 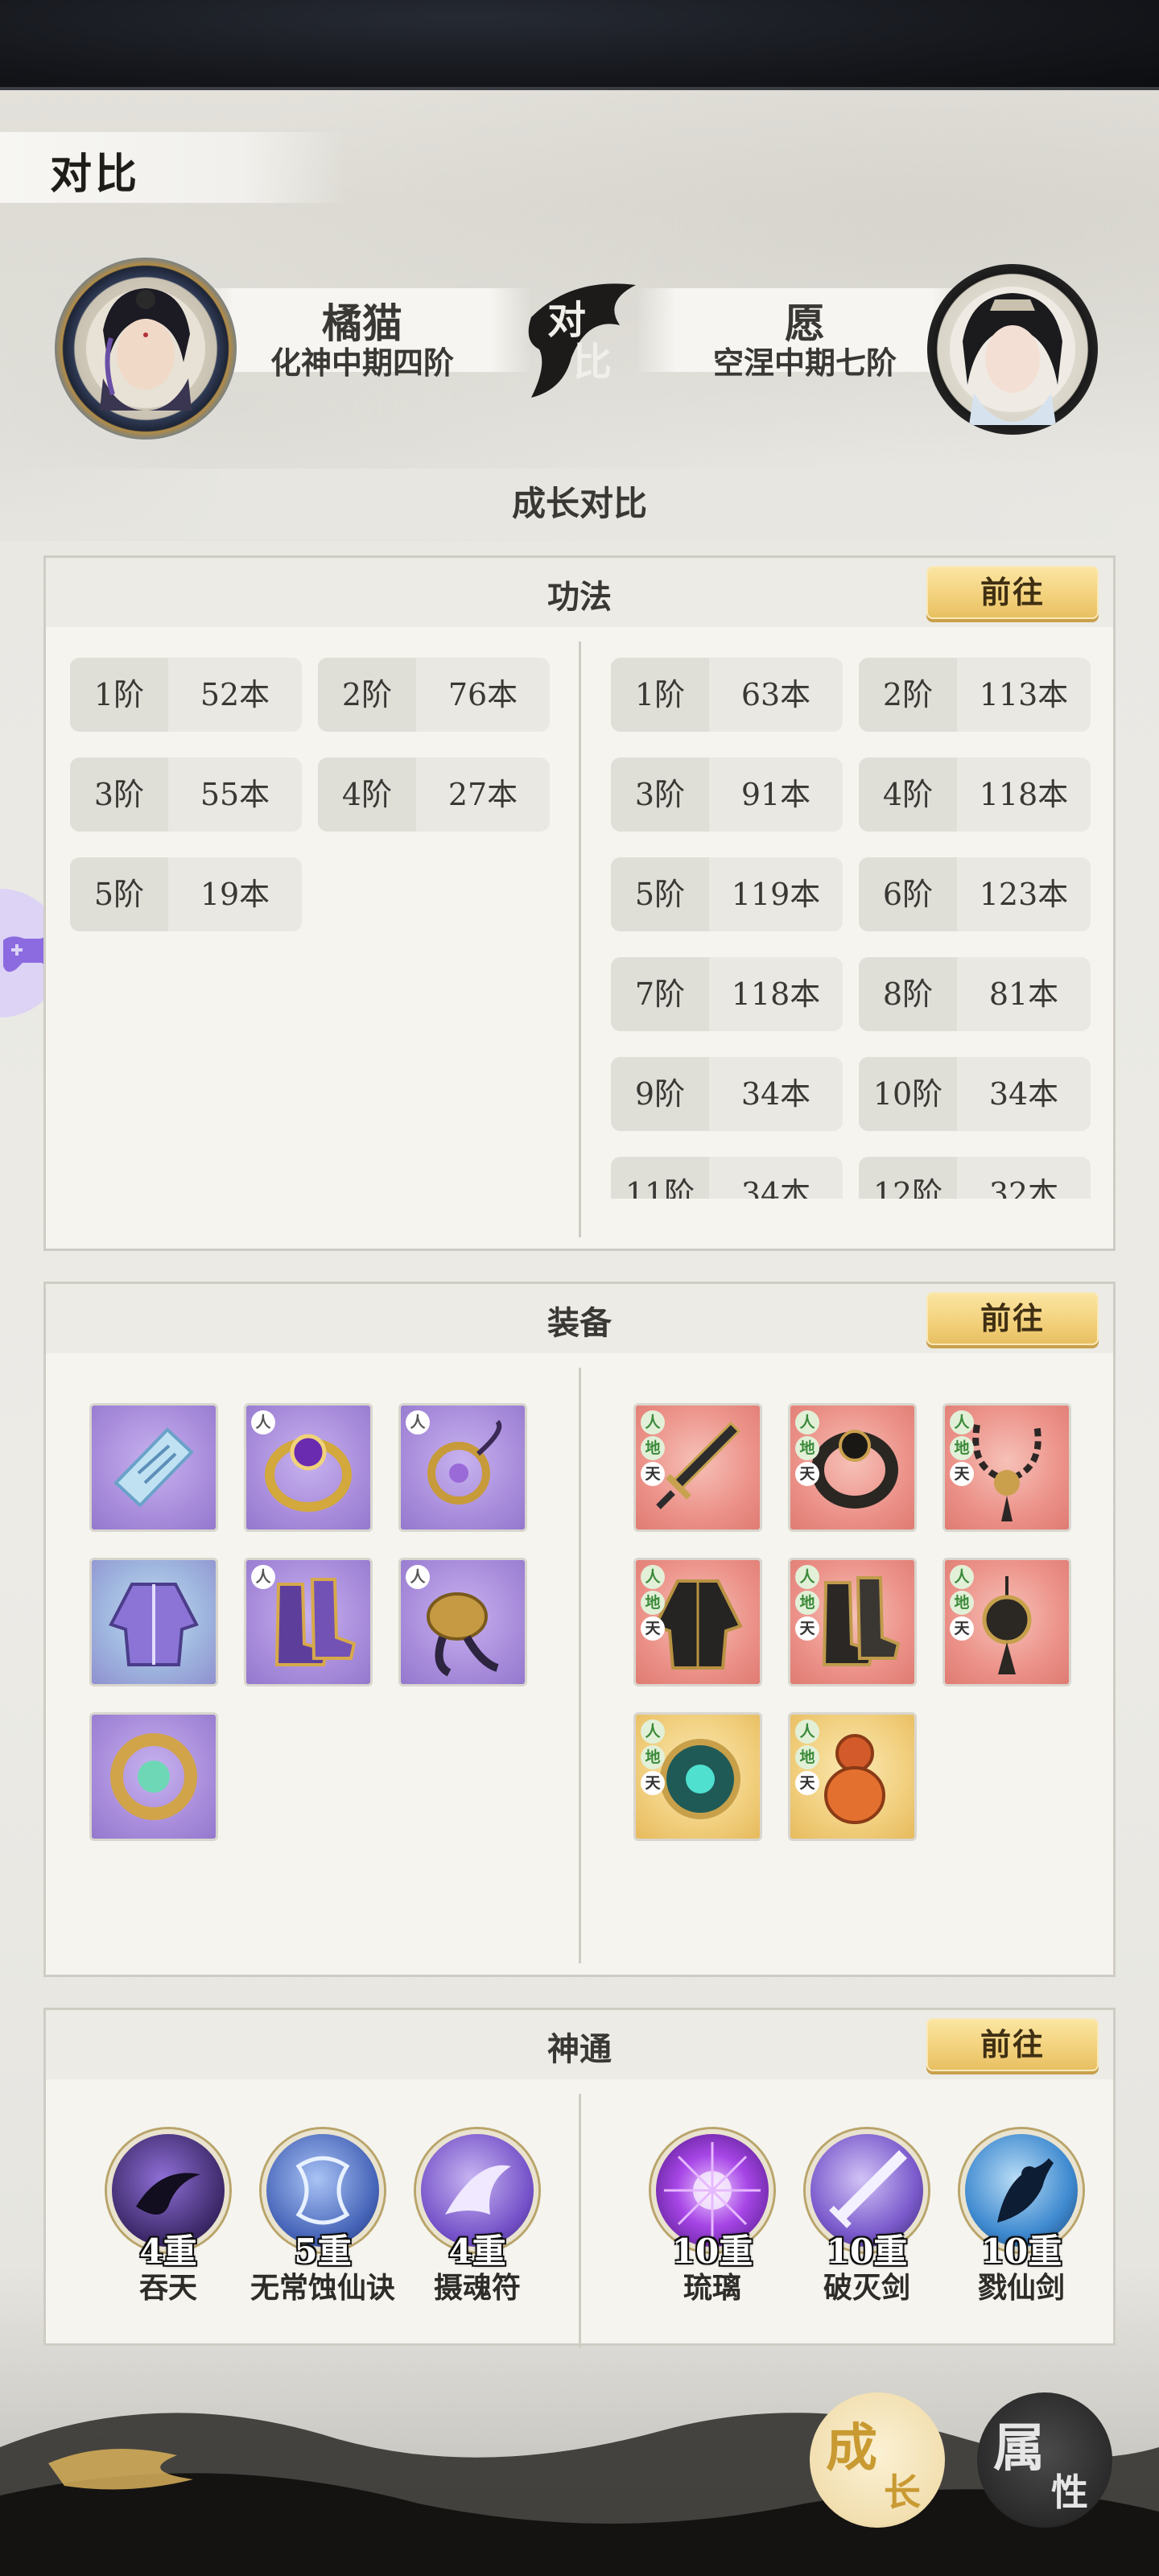 What do you see at coordinates (727, 695) in the screenshot?
I see `gongfa-right-chip: 1阶 63本` at bounding box center [727, 695].